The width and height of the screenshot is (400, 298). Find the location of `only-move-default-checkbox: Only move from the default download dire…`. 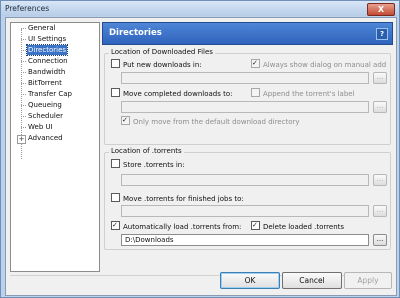

only-move-default-checkbox: Only move from the default download dire… is located at coordinates (210, 120).